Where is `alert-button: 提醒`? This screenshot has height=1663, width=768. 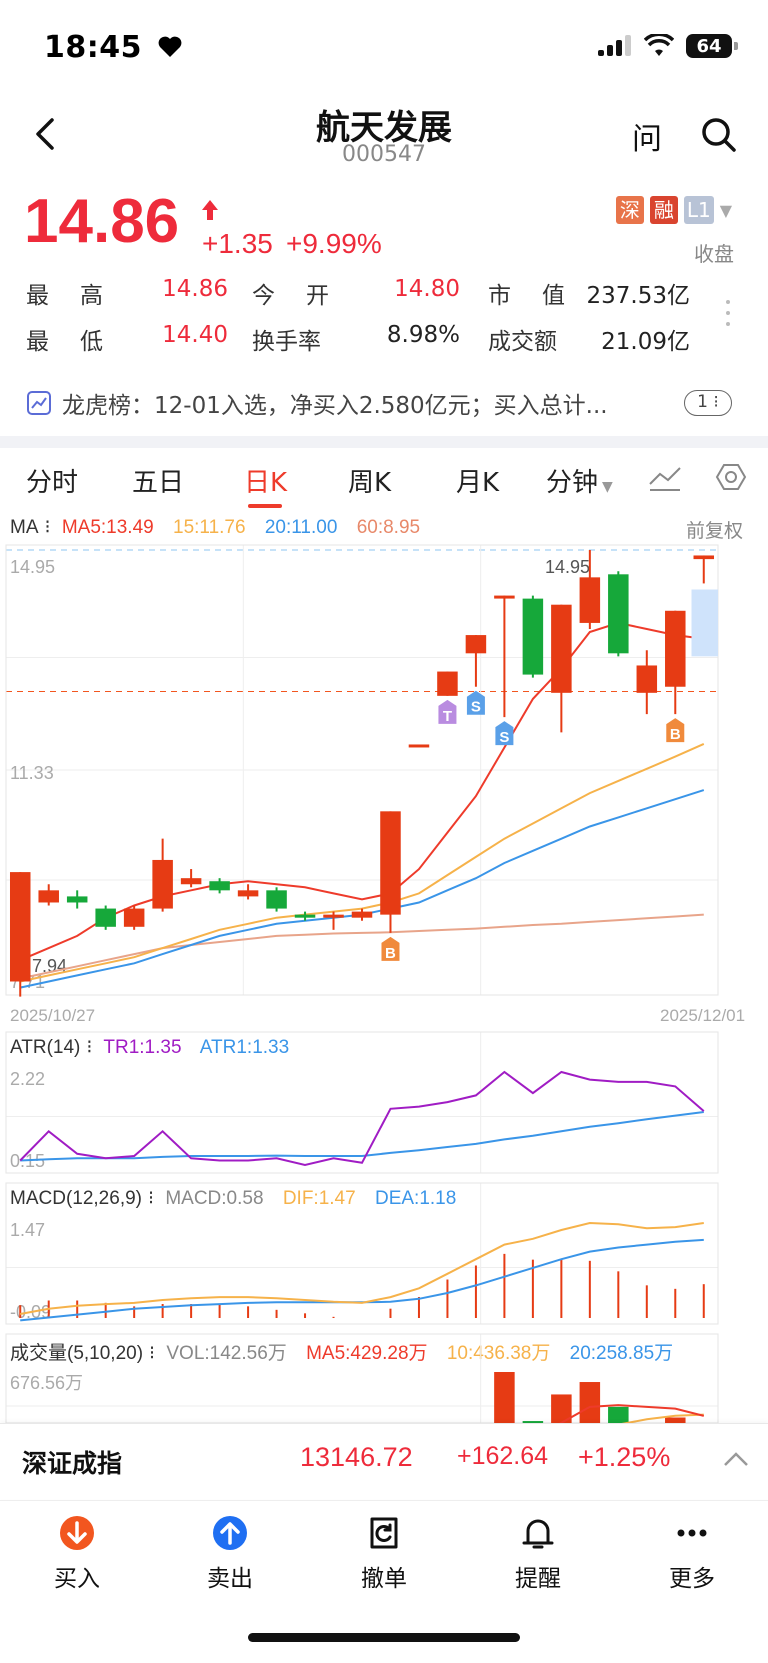
alert-button: 提醒 is located at coordinates (538, 1553).